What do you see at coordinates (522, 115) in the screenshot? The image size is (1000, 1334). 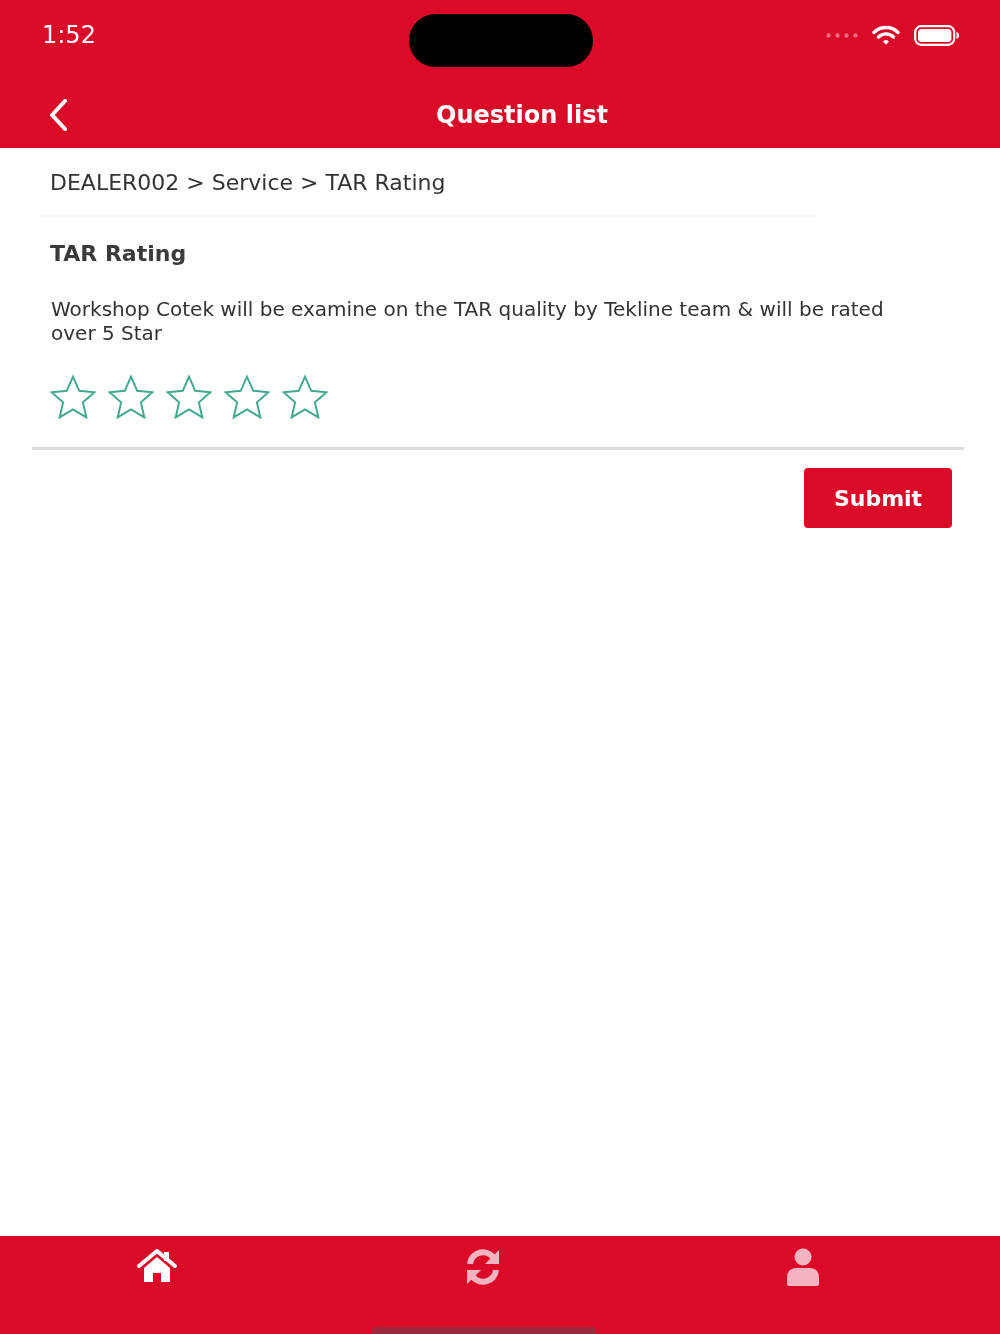 I see `screen-title: Question list` at bounding box center [522, 115].